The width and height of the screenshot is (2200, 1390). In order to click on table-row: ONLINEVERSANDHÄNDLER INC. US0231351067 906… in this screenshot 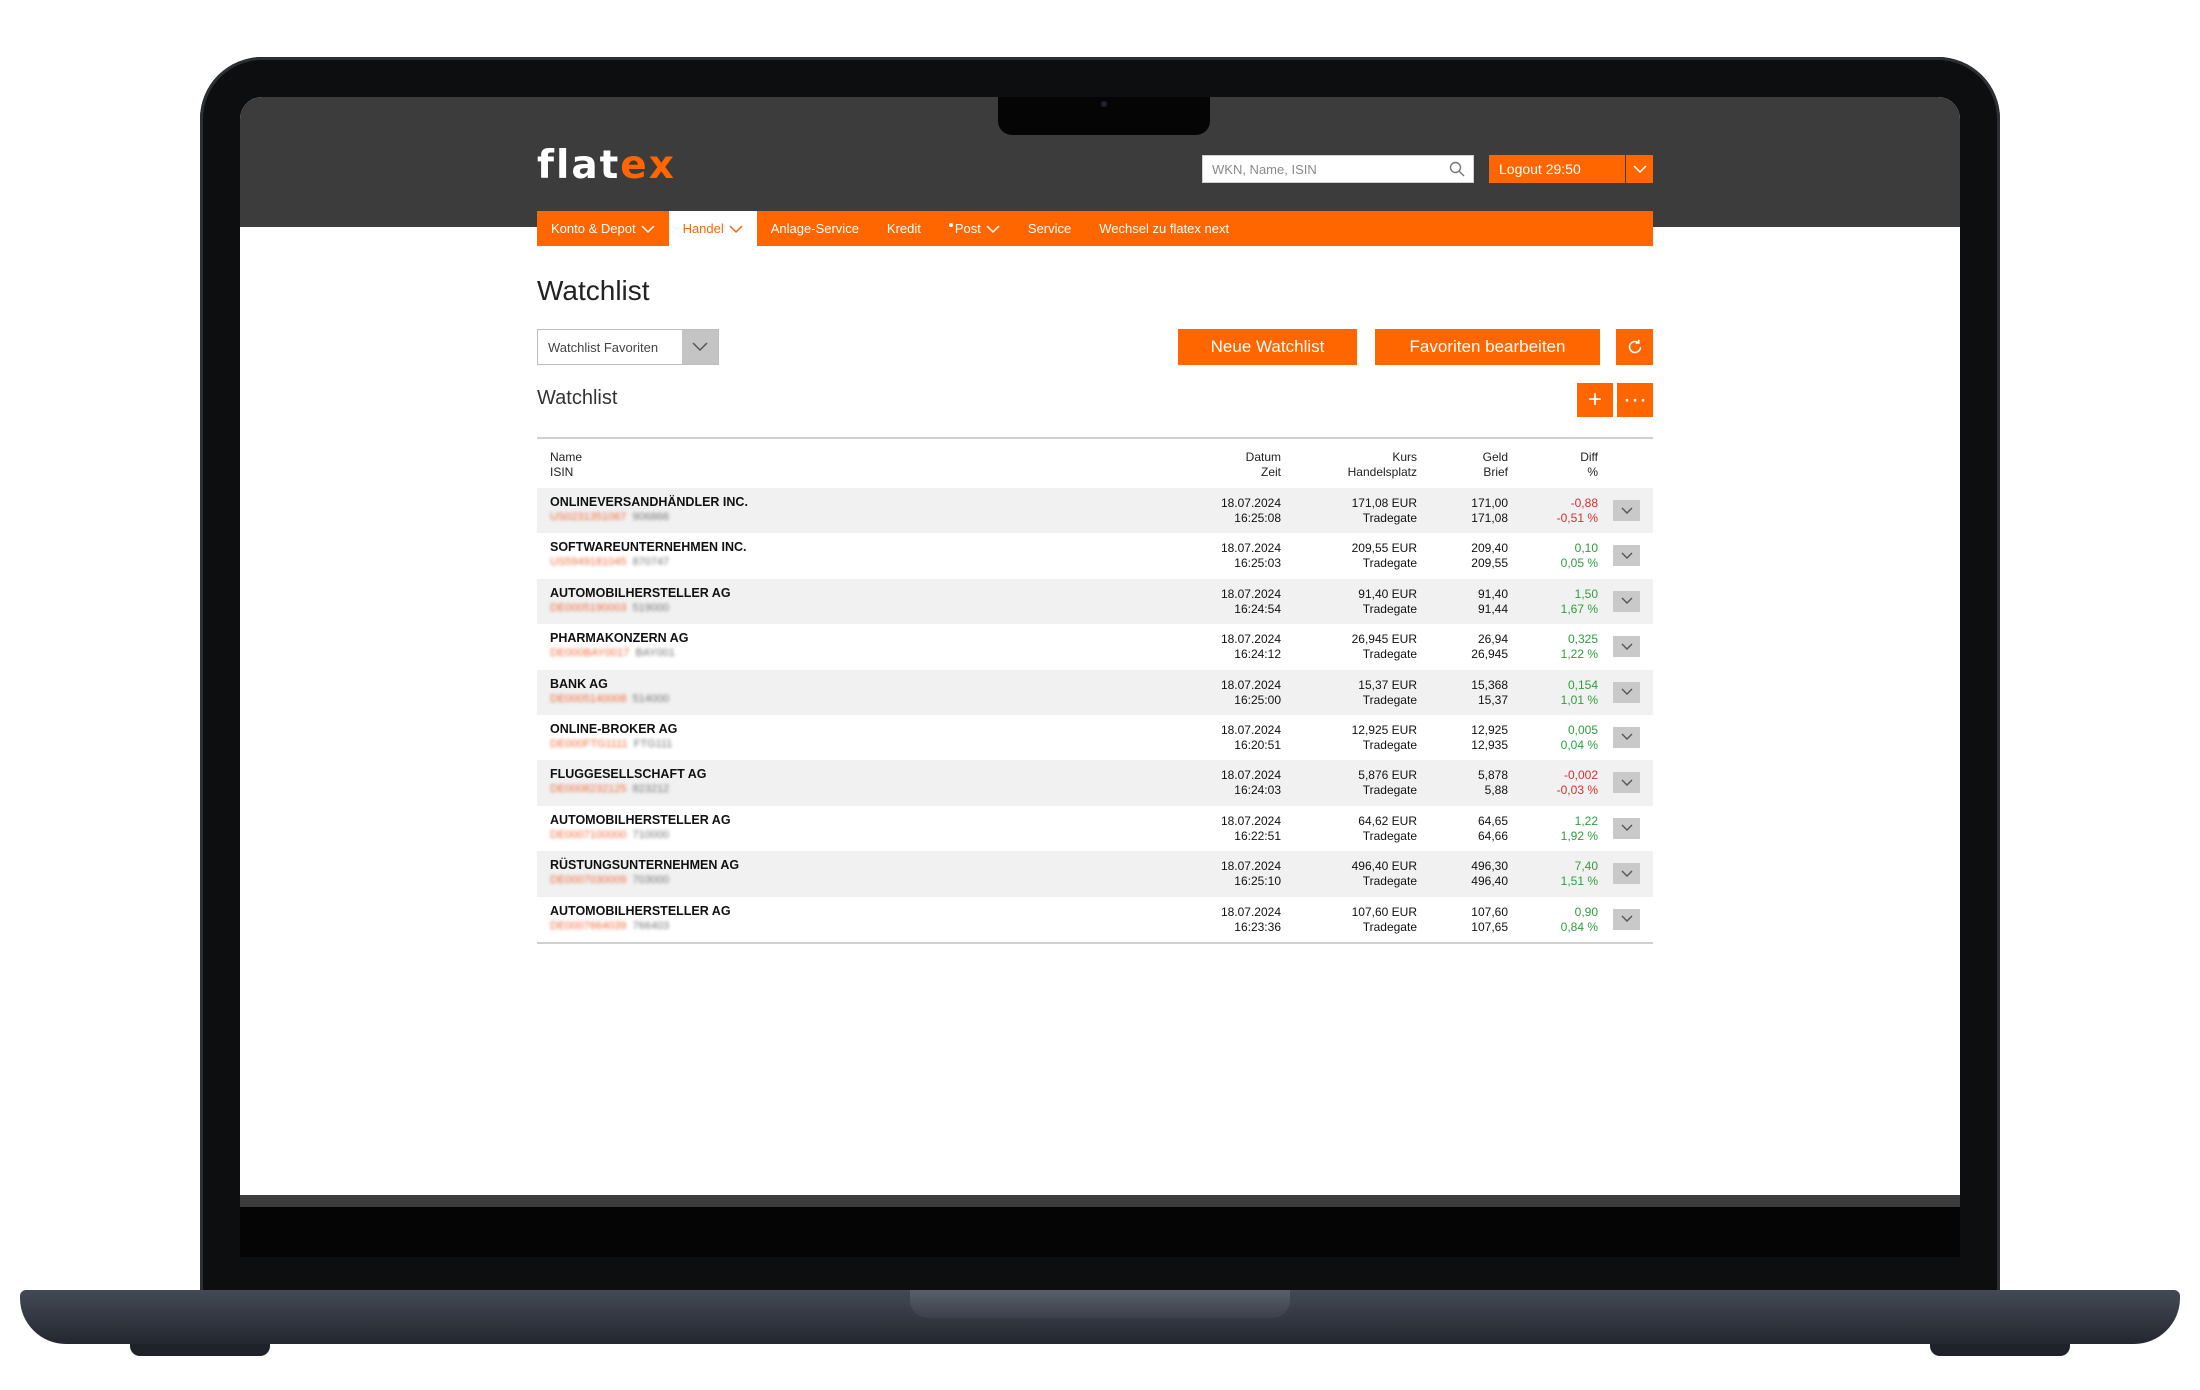, I will do `click(1095, 511)`.